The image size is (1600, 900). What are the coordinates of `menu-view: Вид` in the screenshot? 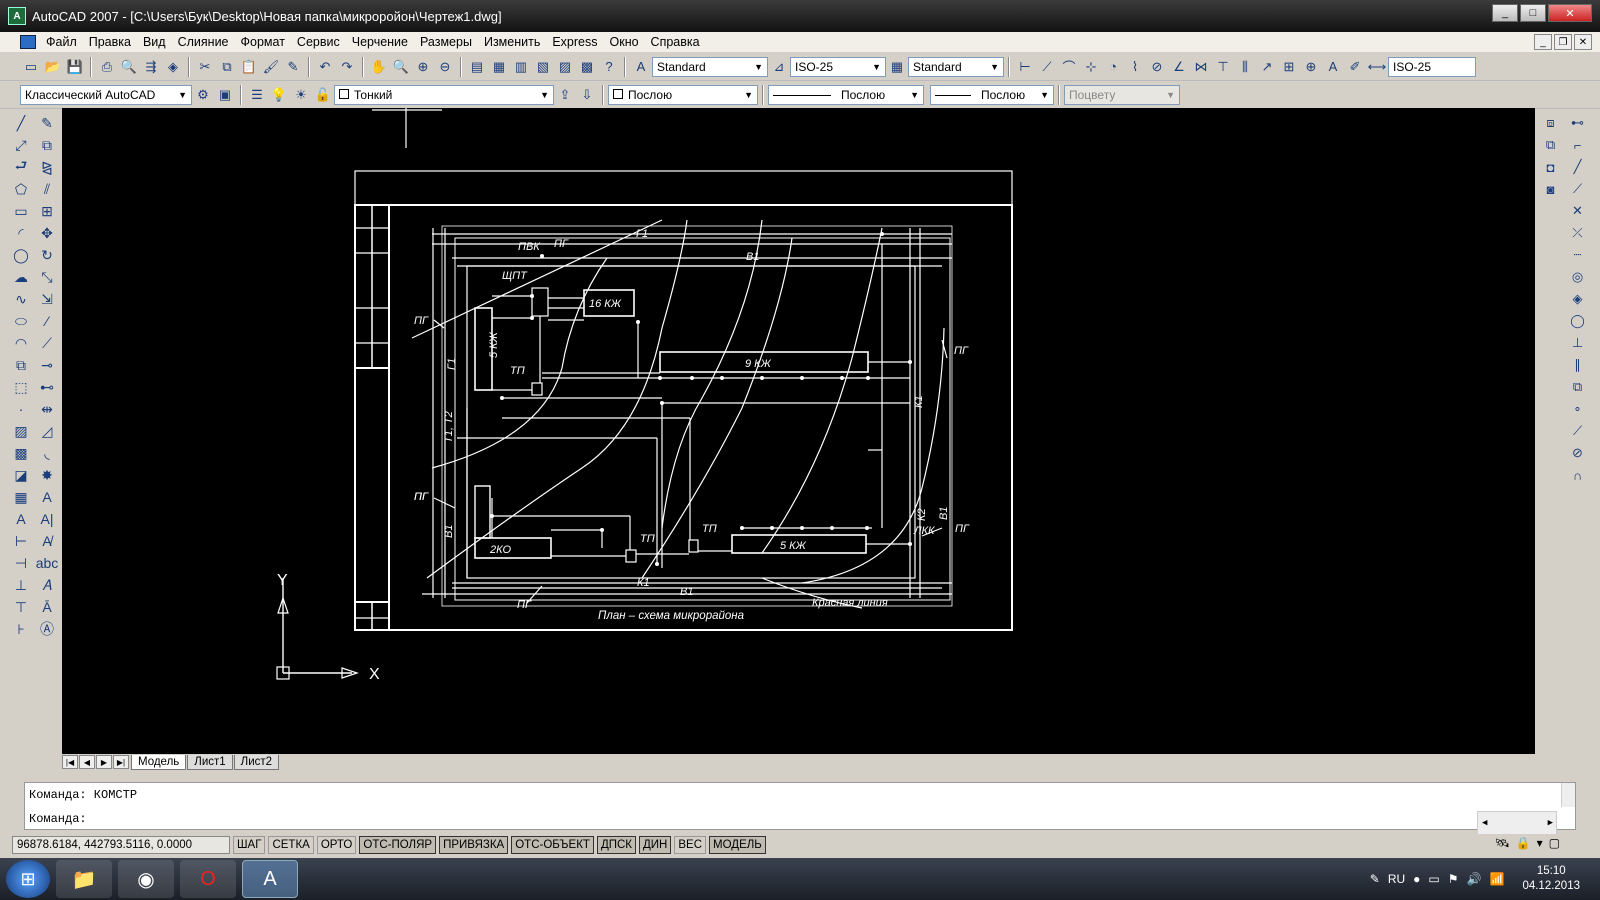 It's located at (154, 42).